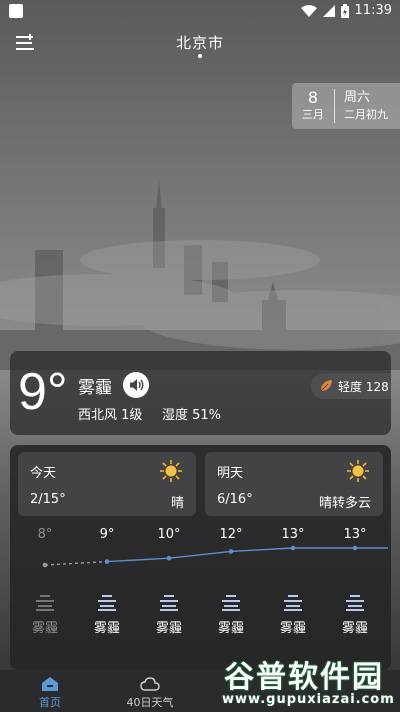 This screenshot has width=400, height=712. Describe the element at coordinates (304, 677) in the screenshot. I see `watermark-title: 谷普软件园` at that location.